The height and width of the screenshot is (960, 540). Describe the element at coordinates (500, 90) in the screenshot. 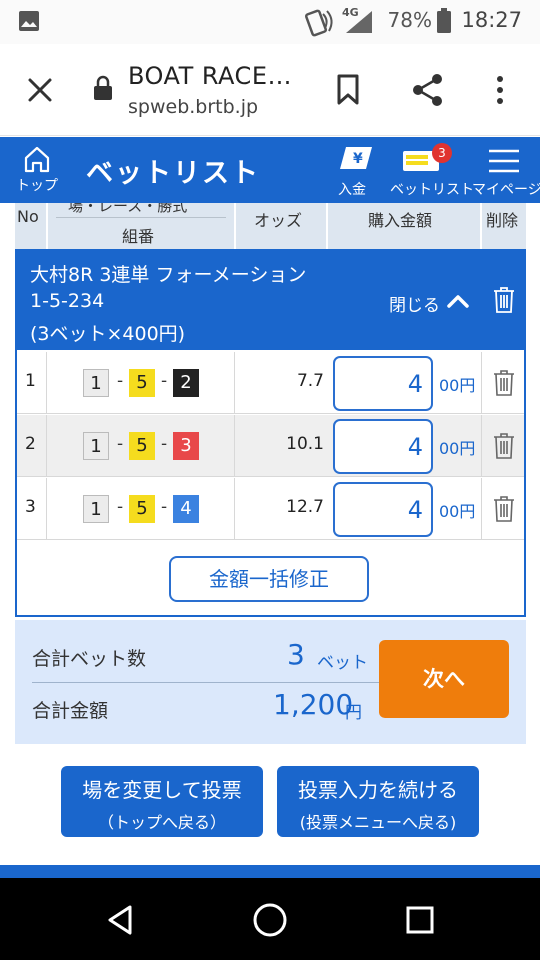

I see `more-menu-icon` at that location.